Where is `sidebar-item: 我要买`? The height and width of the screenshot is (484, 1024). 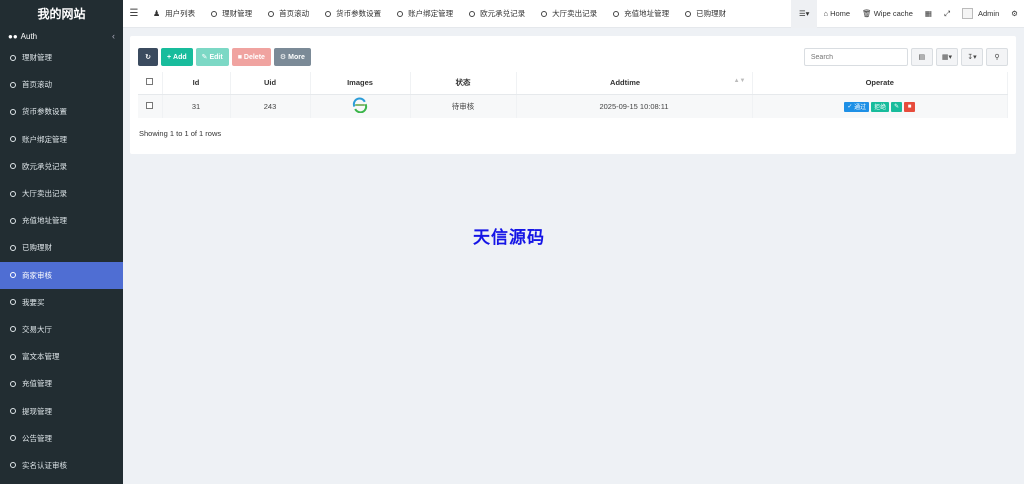 sidebar-item: 我要买 is located at coordinates (61, 302).